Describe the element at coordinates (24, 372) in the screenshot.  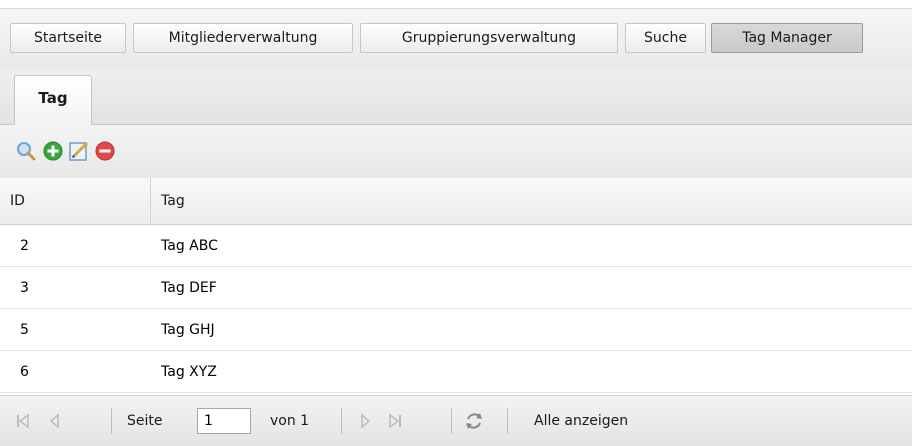
I see `cell-id: 6` at that location.